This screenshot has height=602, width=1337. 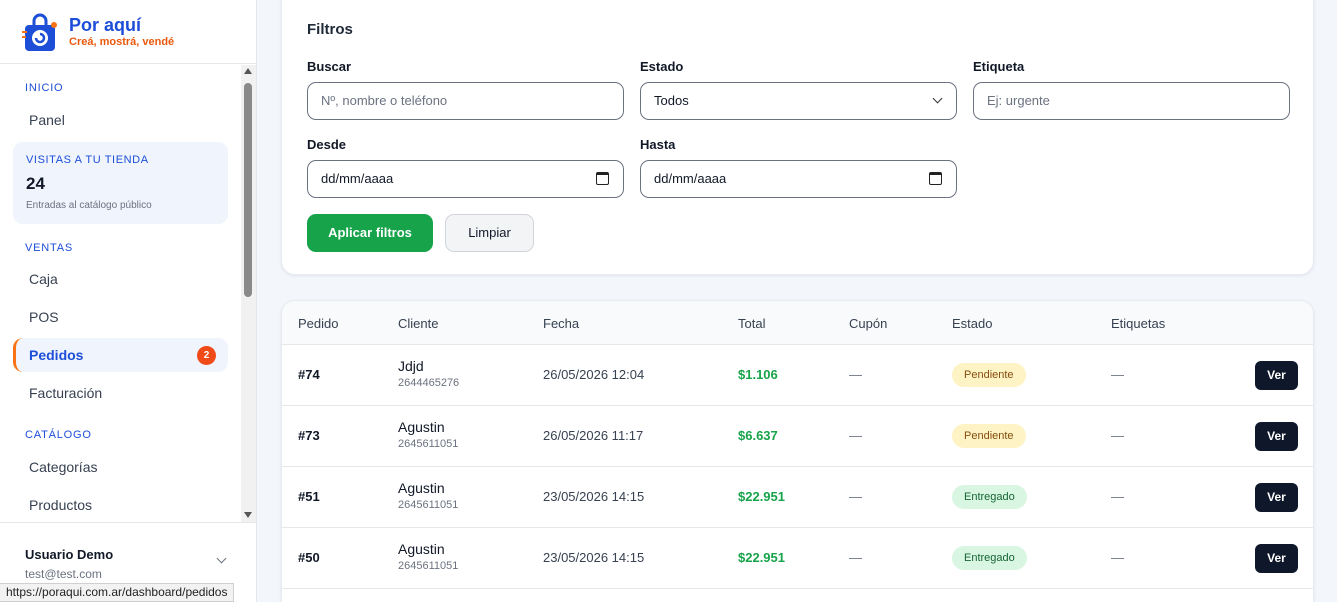 What do you see at coordinates (465, 101) in the screenshot?
I see `search-input: Nº, nombre o teléfono` at bounding box center [465, 101].